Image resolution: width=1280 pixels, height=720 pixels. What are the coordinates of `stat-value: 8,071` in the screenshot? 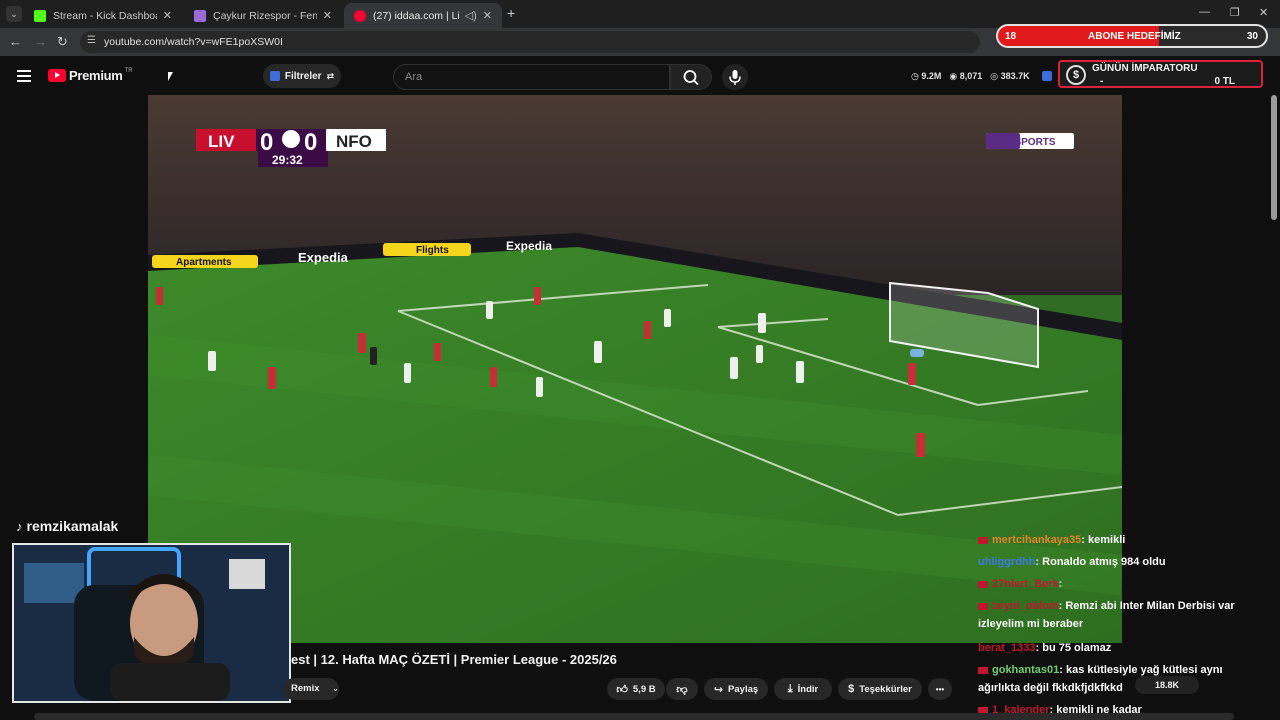 It's located at (971, 76).